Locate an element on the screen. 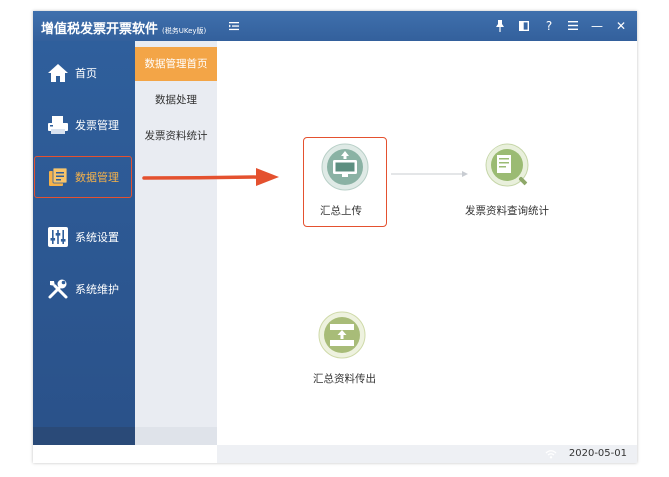 This screenshot has width=669, height=477. app-subtitle: (税务UKey版) is located at coordinates (184, 31).